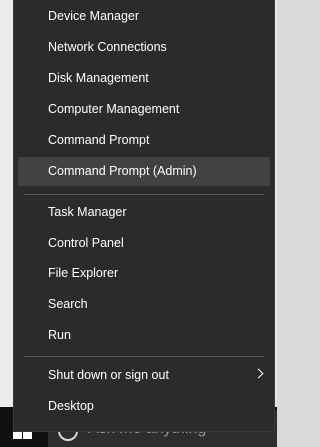  What do you see at coordinates (144, 243) in the screenshot?
I see `menu-item-control-panel: Control Panel` at bounding box center [144, 243].